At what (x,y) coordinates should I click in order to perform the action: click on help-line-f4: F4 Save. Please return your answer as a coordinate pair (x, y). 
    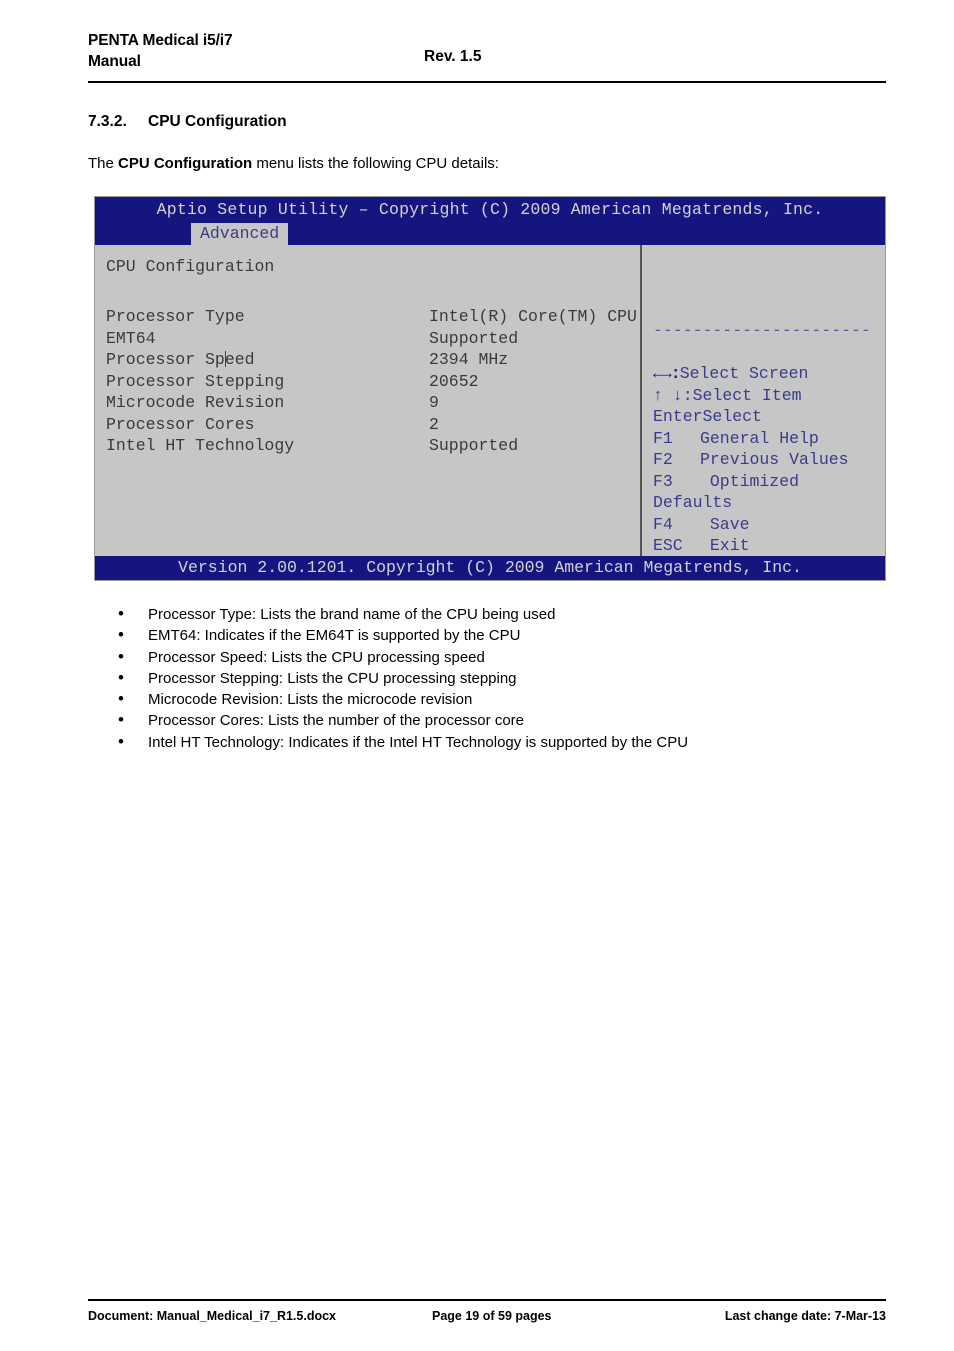
    Looking at the image, I should click on (769, 525).